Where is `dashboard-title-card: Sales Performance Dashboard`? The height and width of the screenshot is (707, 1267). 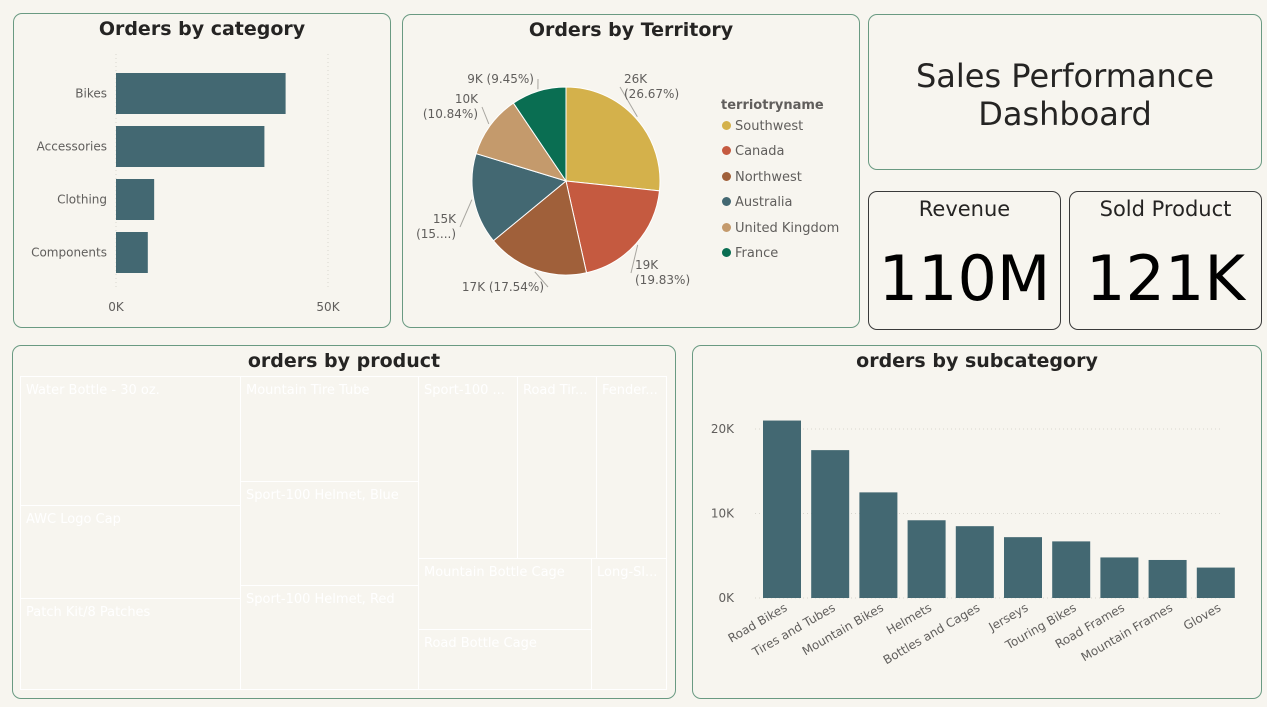
dashboard-title-card: Sales Performance Dashboard is located at coordinates (1065, 92).